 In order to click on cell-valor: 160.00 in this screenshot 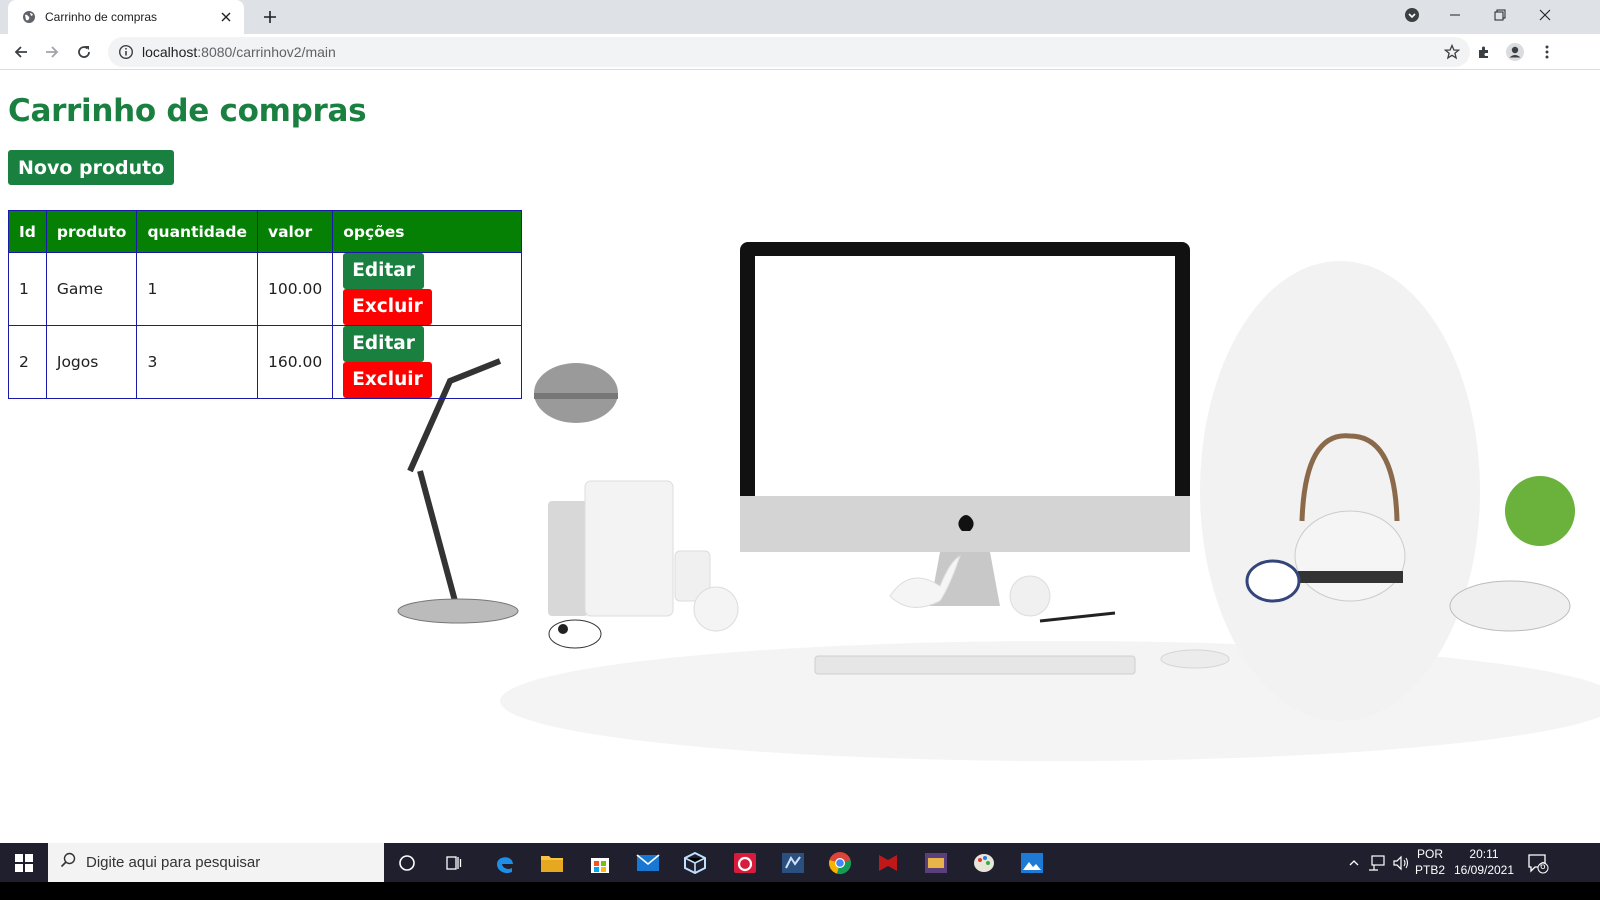, I will do `click(295, 362)`.